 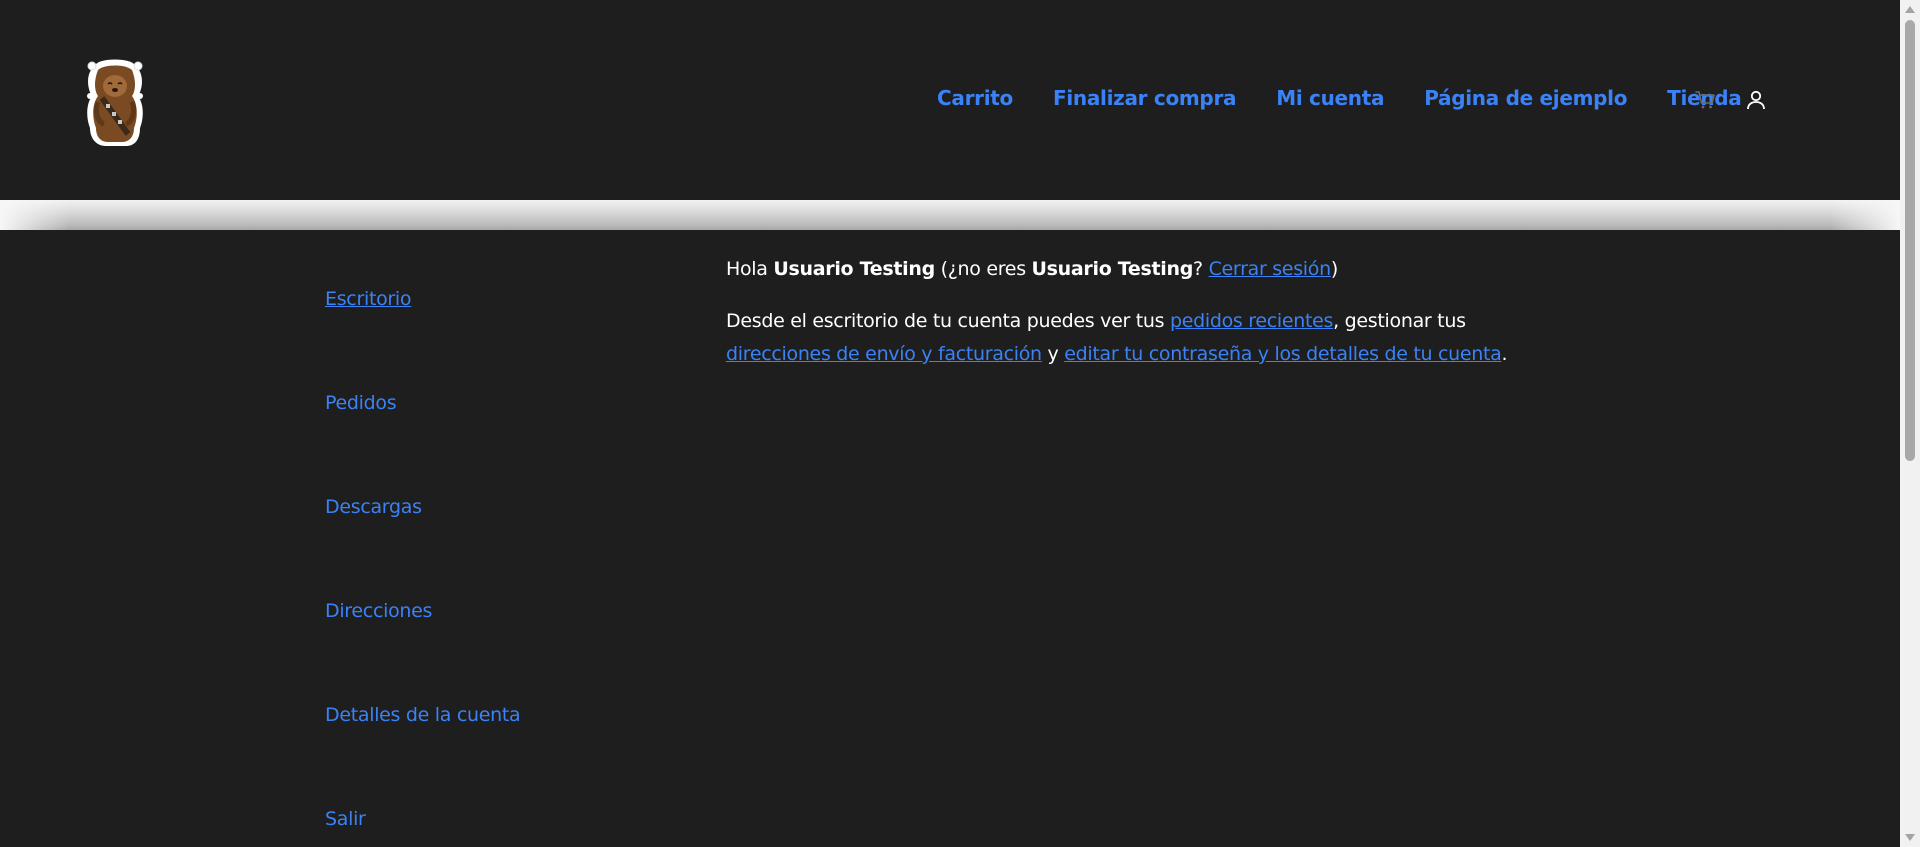 What do you see at coordinates (1252, 321) in the screenshot?
I see `recent-orders-link: pedidos recientes` at bounding box center [1252, 321].